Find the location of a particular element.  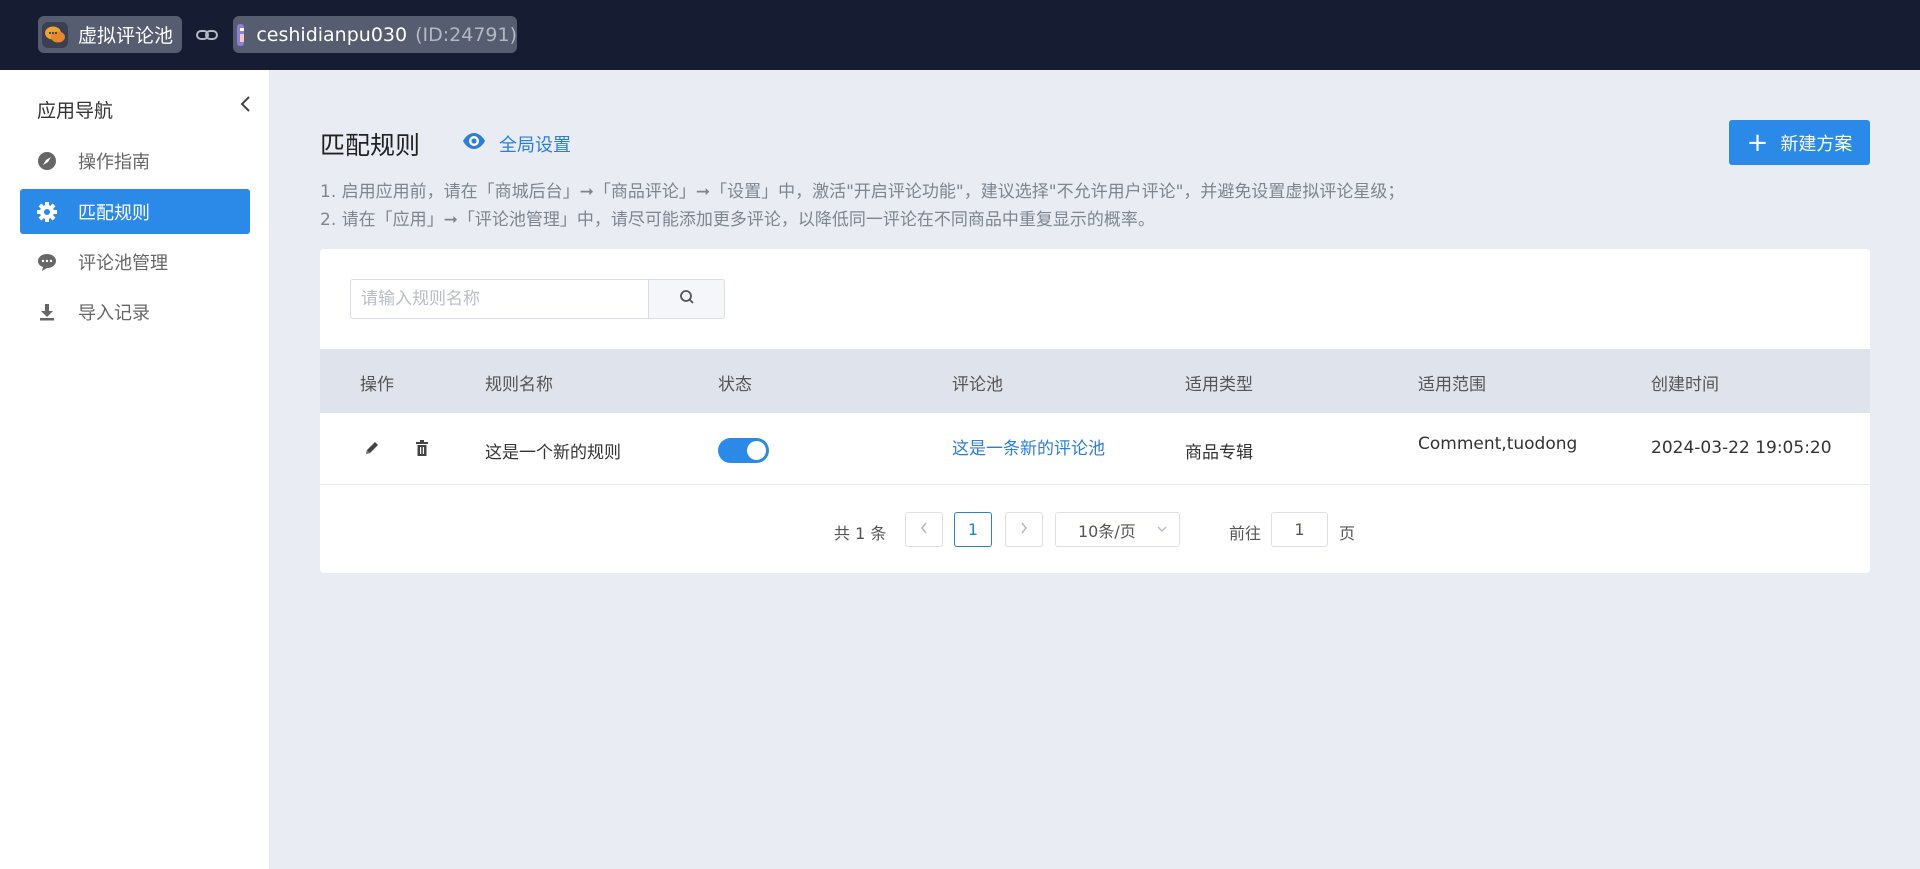

download-icon is located at coordinates (47, 312).